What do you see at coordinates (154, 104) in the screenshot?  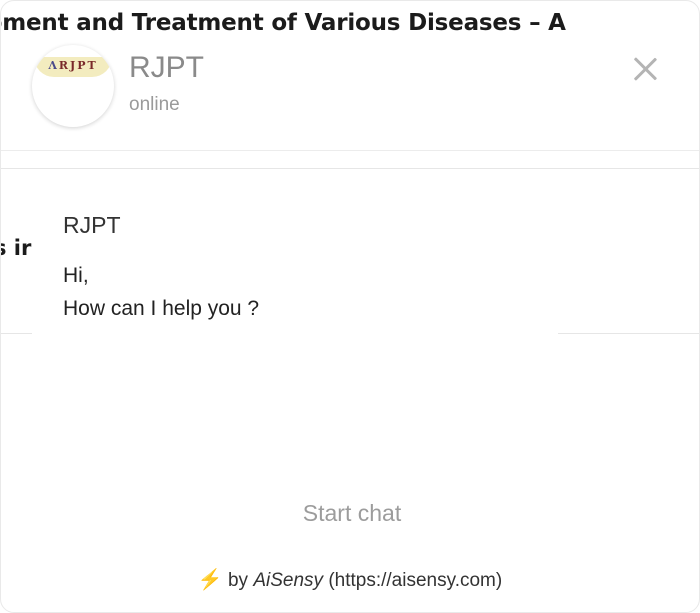 I see `chat-header-status: online` at bounding box center [154, 104].